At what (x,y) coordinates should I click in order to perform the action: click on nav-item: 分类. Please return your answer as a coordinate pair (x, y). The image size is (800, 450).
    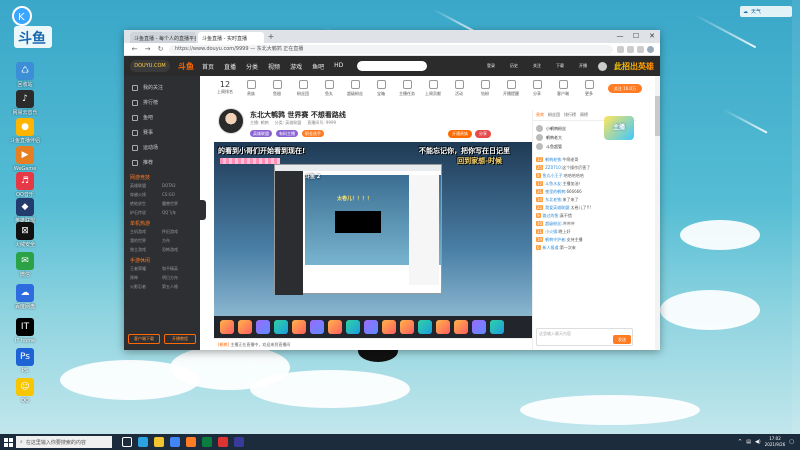
    Looking at the image, I should click on (252, 66).